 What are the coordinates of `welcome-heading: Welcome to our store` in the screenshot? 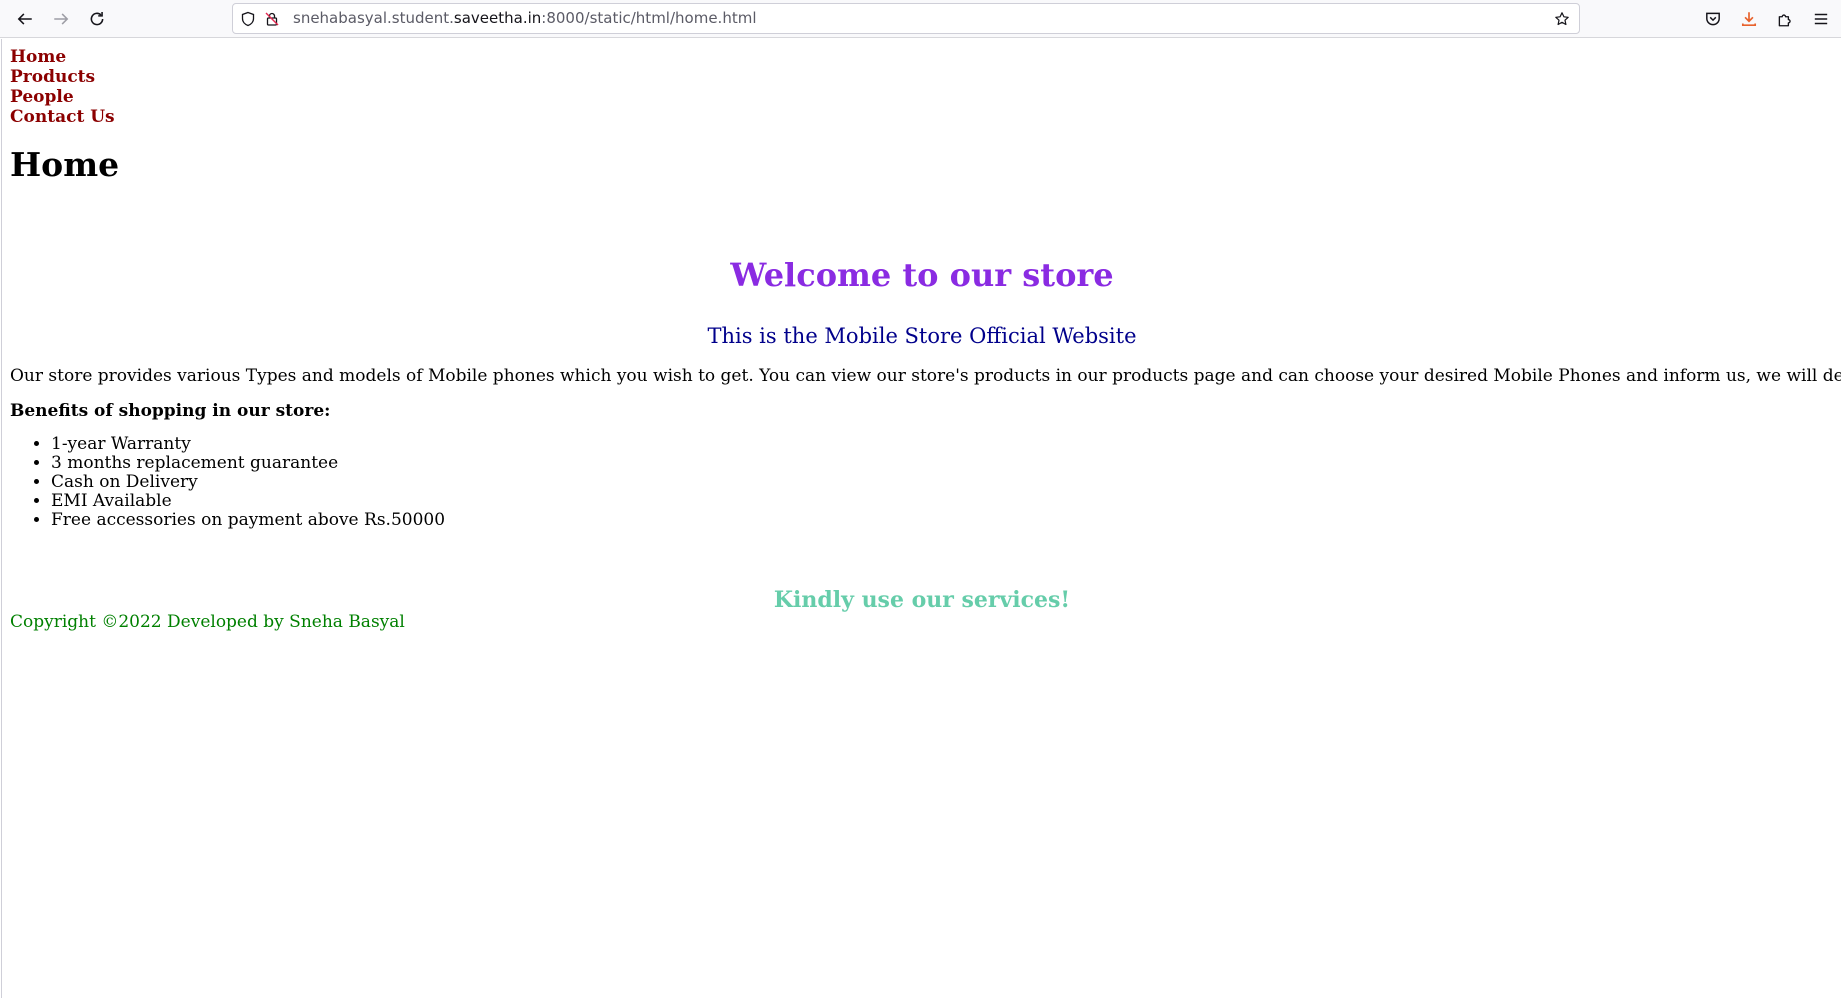 It's located at (922, 275).